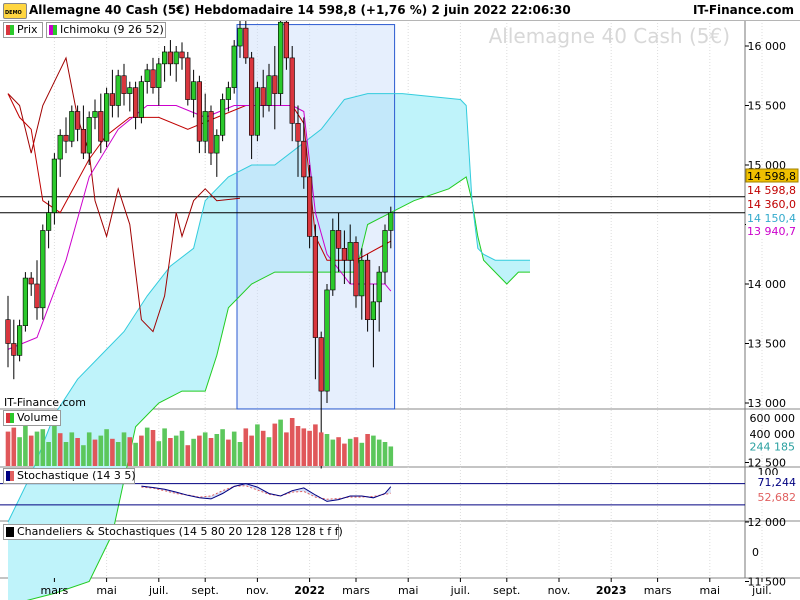  I want to click on volume-tick-label: 600 000, so click(773, 418).